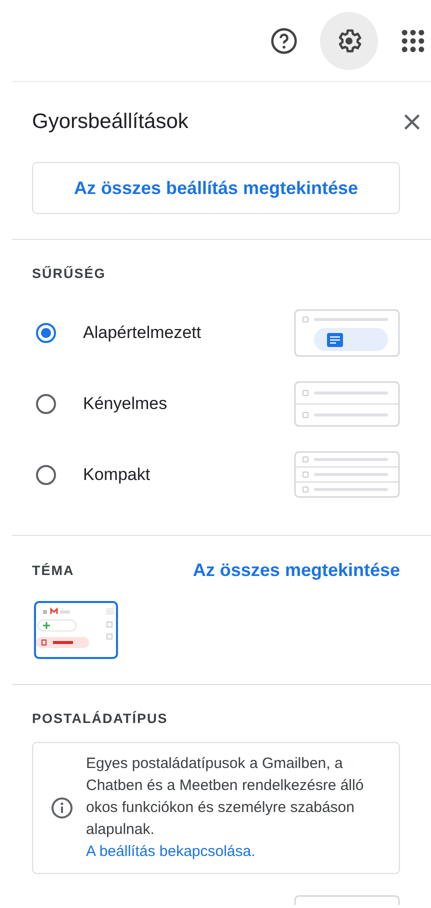 Image resolution: width=431 pixels, height=908 pixels. Describe the element at coordinates (225, 796) in the screenshot. I see `info-text: Egyes postaládatípusok a Gmailben, a Chatben és a Meetben rendelkezésre álló okos funkciókon és személyre szabáson alapulnak.` at that location.